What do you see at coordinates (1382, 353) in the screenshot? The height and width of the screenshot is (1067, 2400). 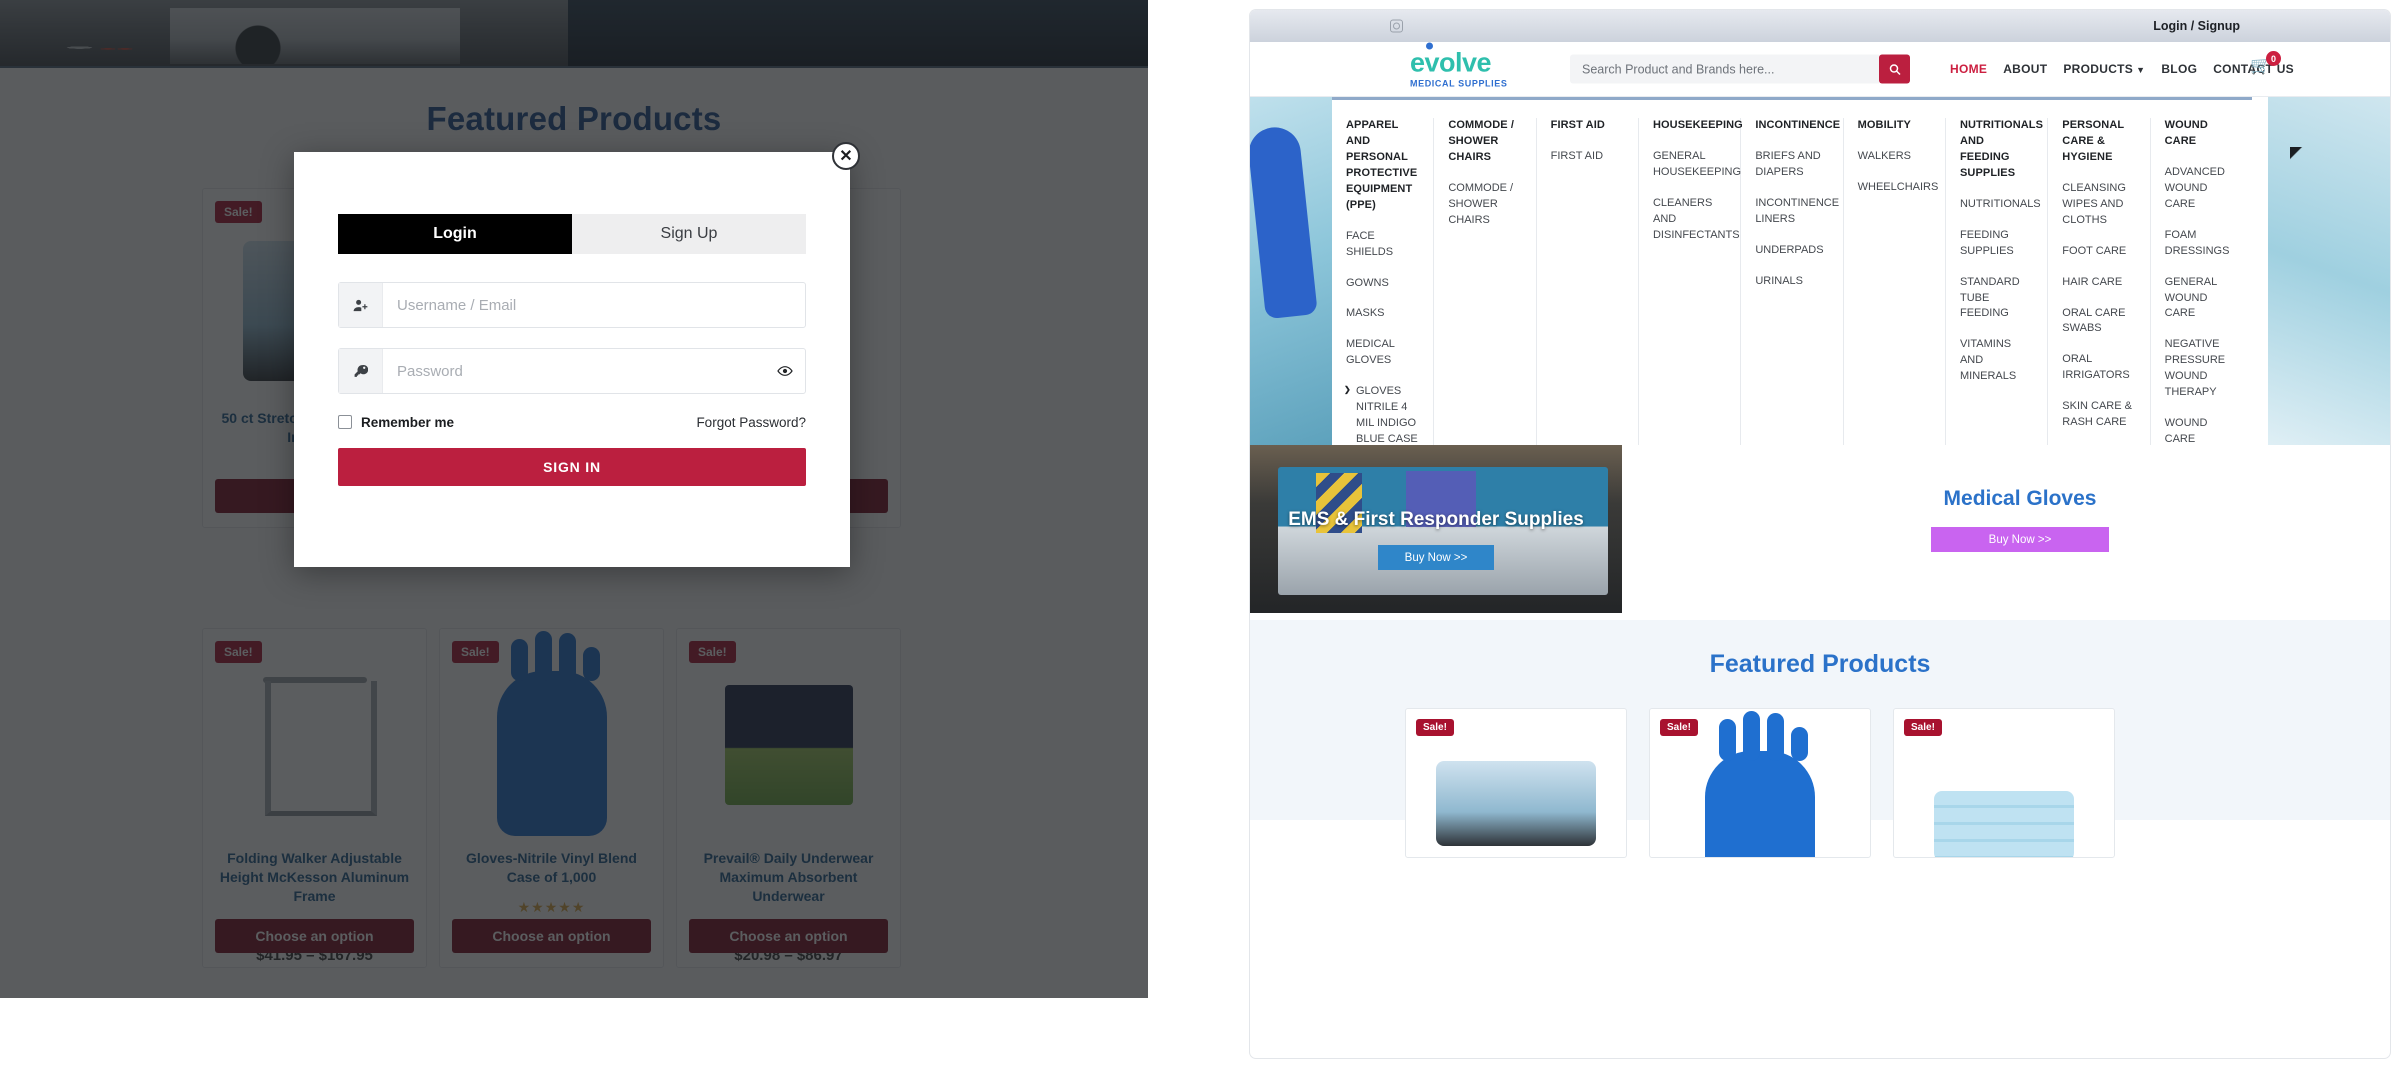 I see `megamenu-link: MEDICAL GLOVES` at bounding box center [1382, 353].